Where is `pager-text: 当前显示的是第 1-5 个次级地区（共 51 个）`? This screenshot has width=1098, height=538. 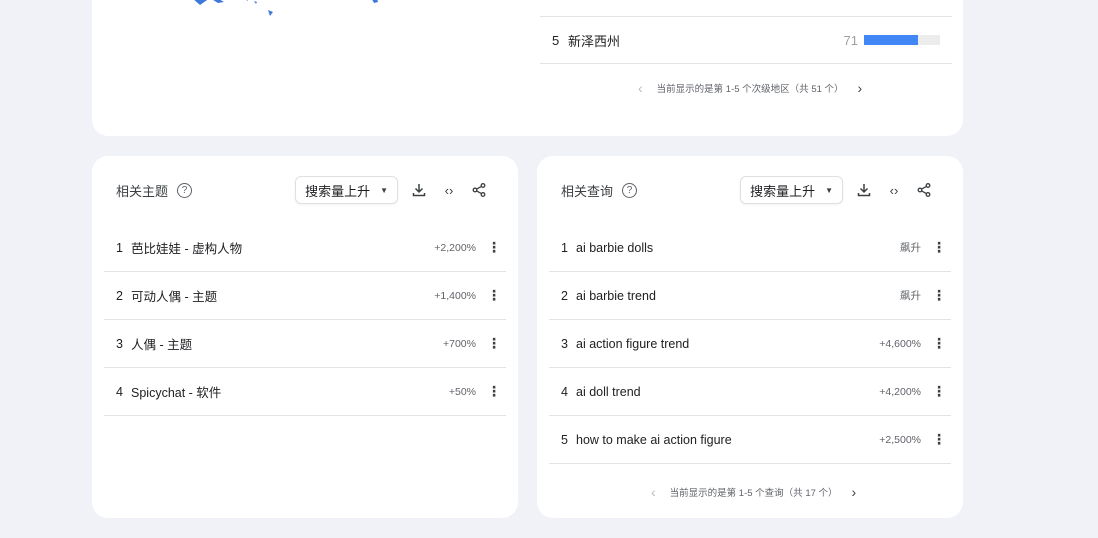
pager-text: 当前显示的是第 1-5 个次级地区（共 51 个） is located at coordinates (750, 89).